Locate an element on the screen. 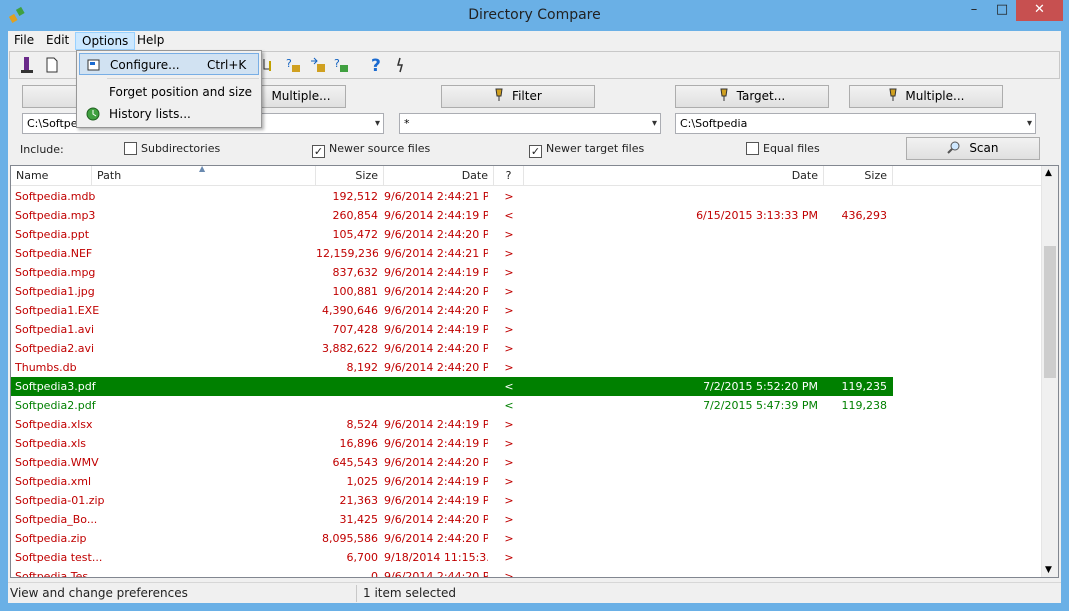 Image resolution: width=1069 pixels, height=611 pixels. maximize-button: □ is located at coordinates (1002, 10).